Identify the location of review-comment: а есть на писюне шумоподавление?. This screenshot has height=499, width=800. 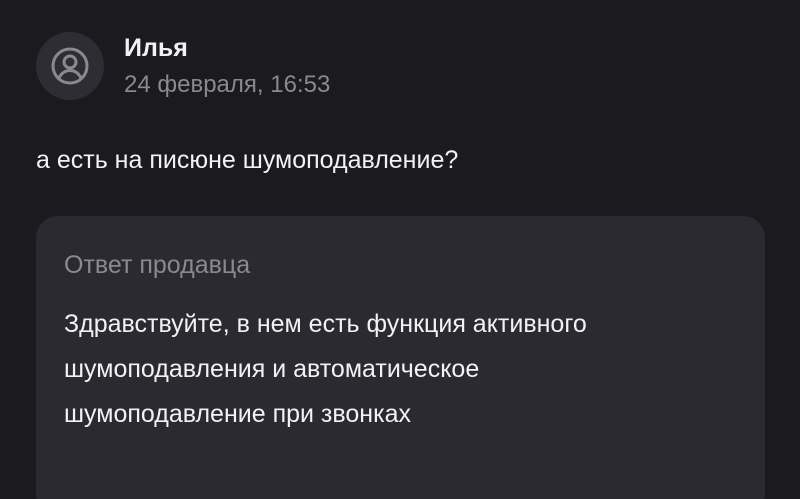
(247, 160).